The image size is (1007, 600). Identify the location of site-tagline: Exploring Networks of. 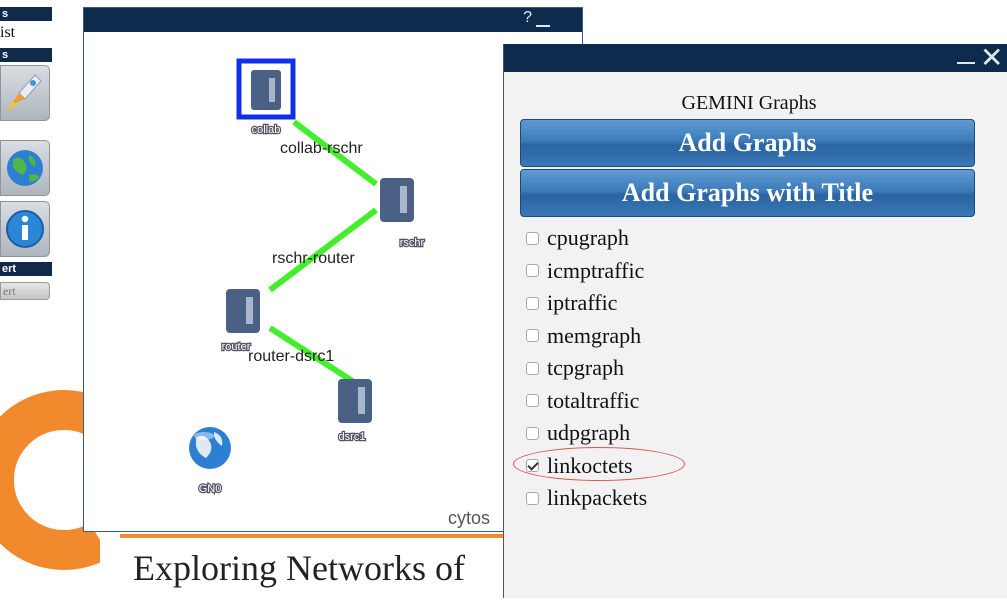
(299, 568).